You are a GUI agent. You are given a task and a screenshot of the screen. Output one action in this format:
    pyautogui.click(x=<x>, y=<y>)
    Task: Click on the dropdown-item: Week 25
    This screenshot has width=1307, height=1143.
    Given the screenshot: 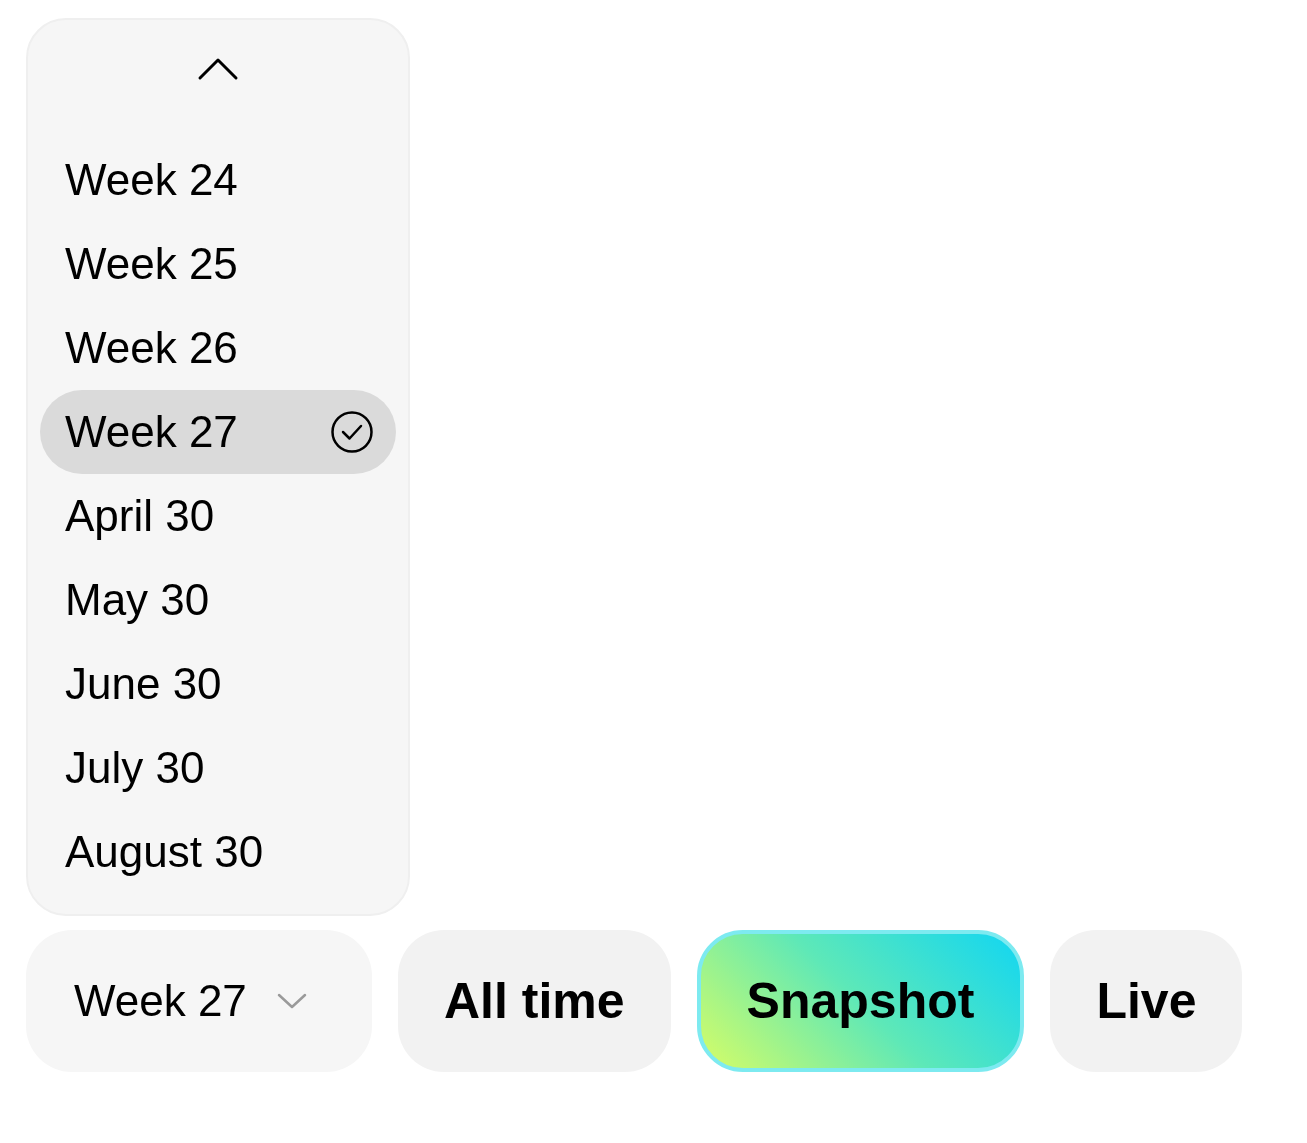 What is the action you would take?
    pyautogui.click(x=218, y=264)
    